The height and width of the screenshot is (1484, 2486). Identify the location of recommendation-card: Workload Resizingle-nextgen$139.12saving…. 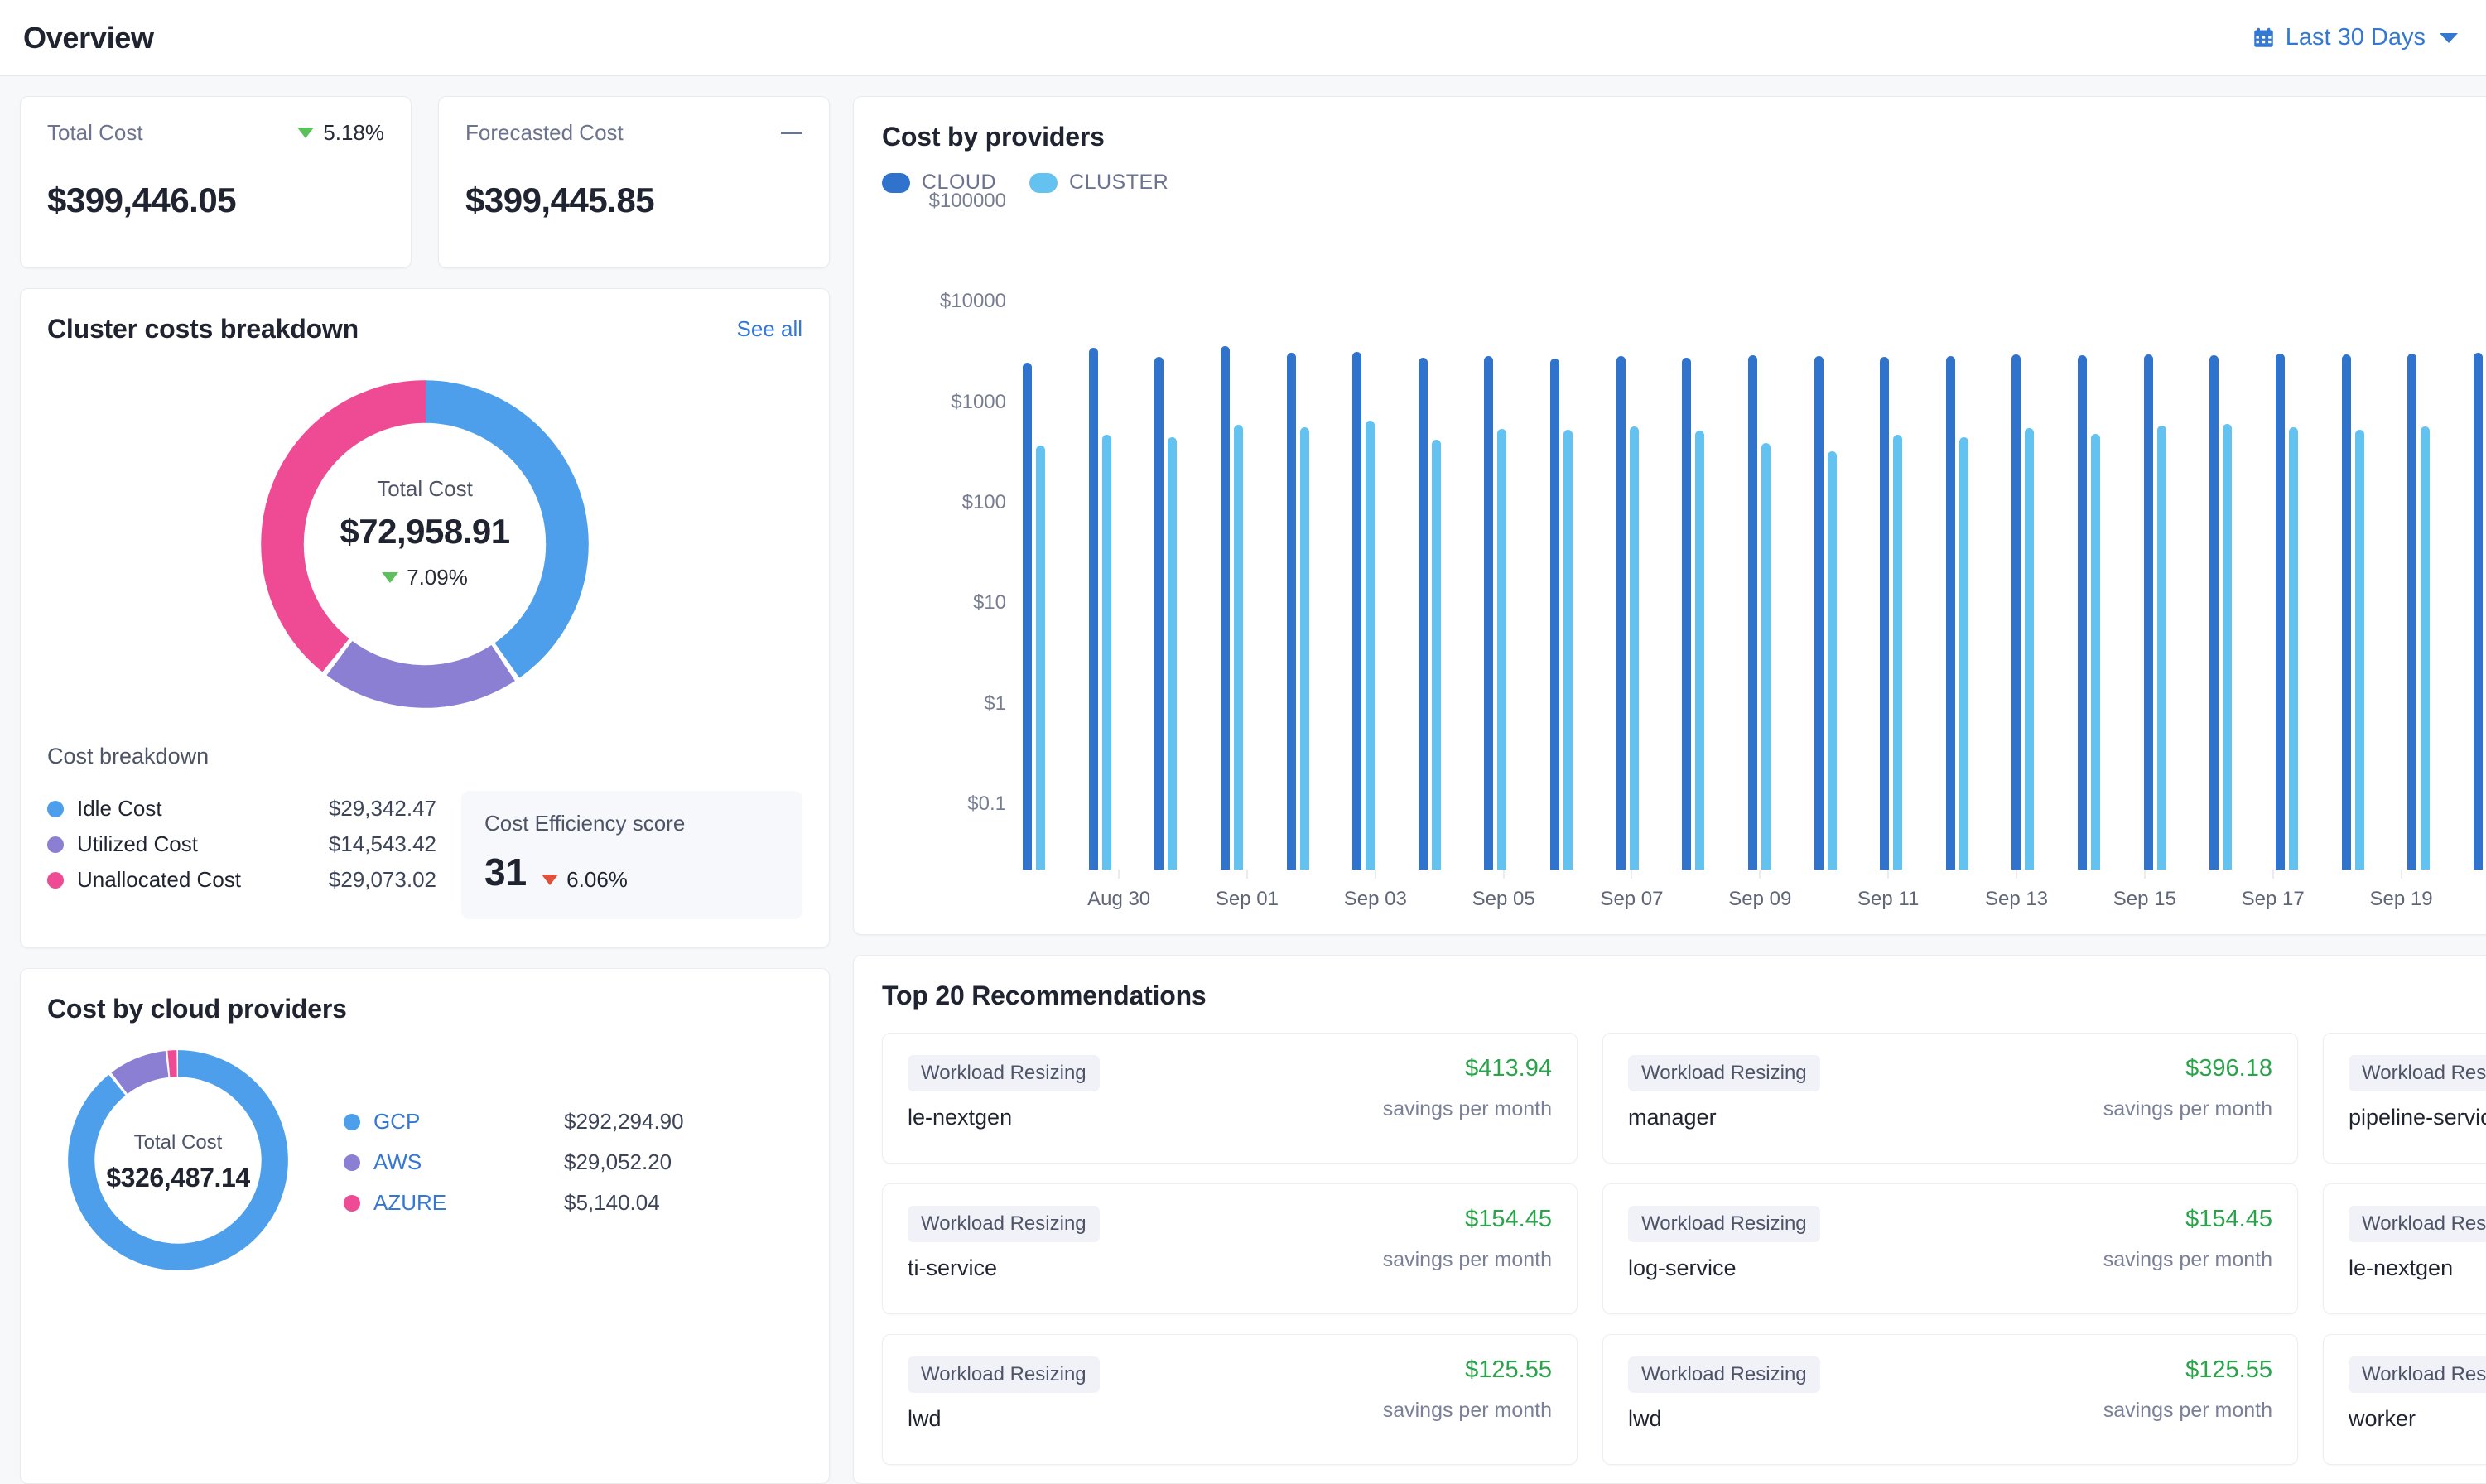
(2405, 1248).